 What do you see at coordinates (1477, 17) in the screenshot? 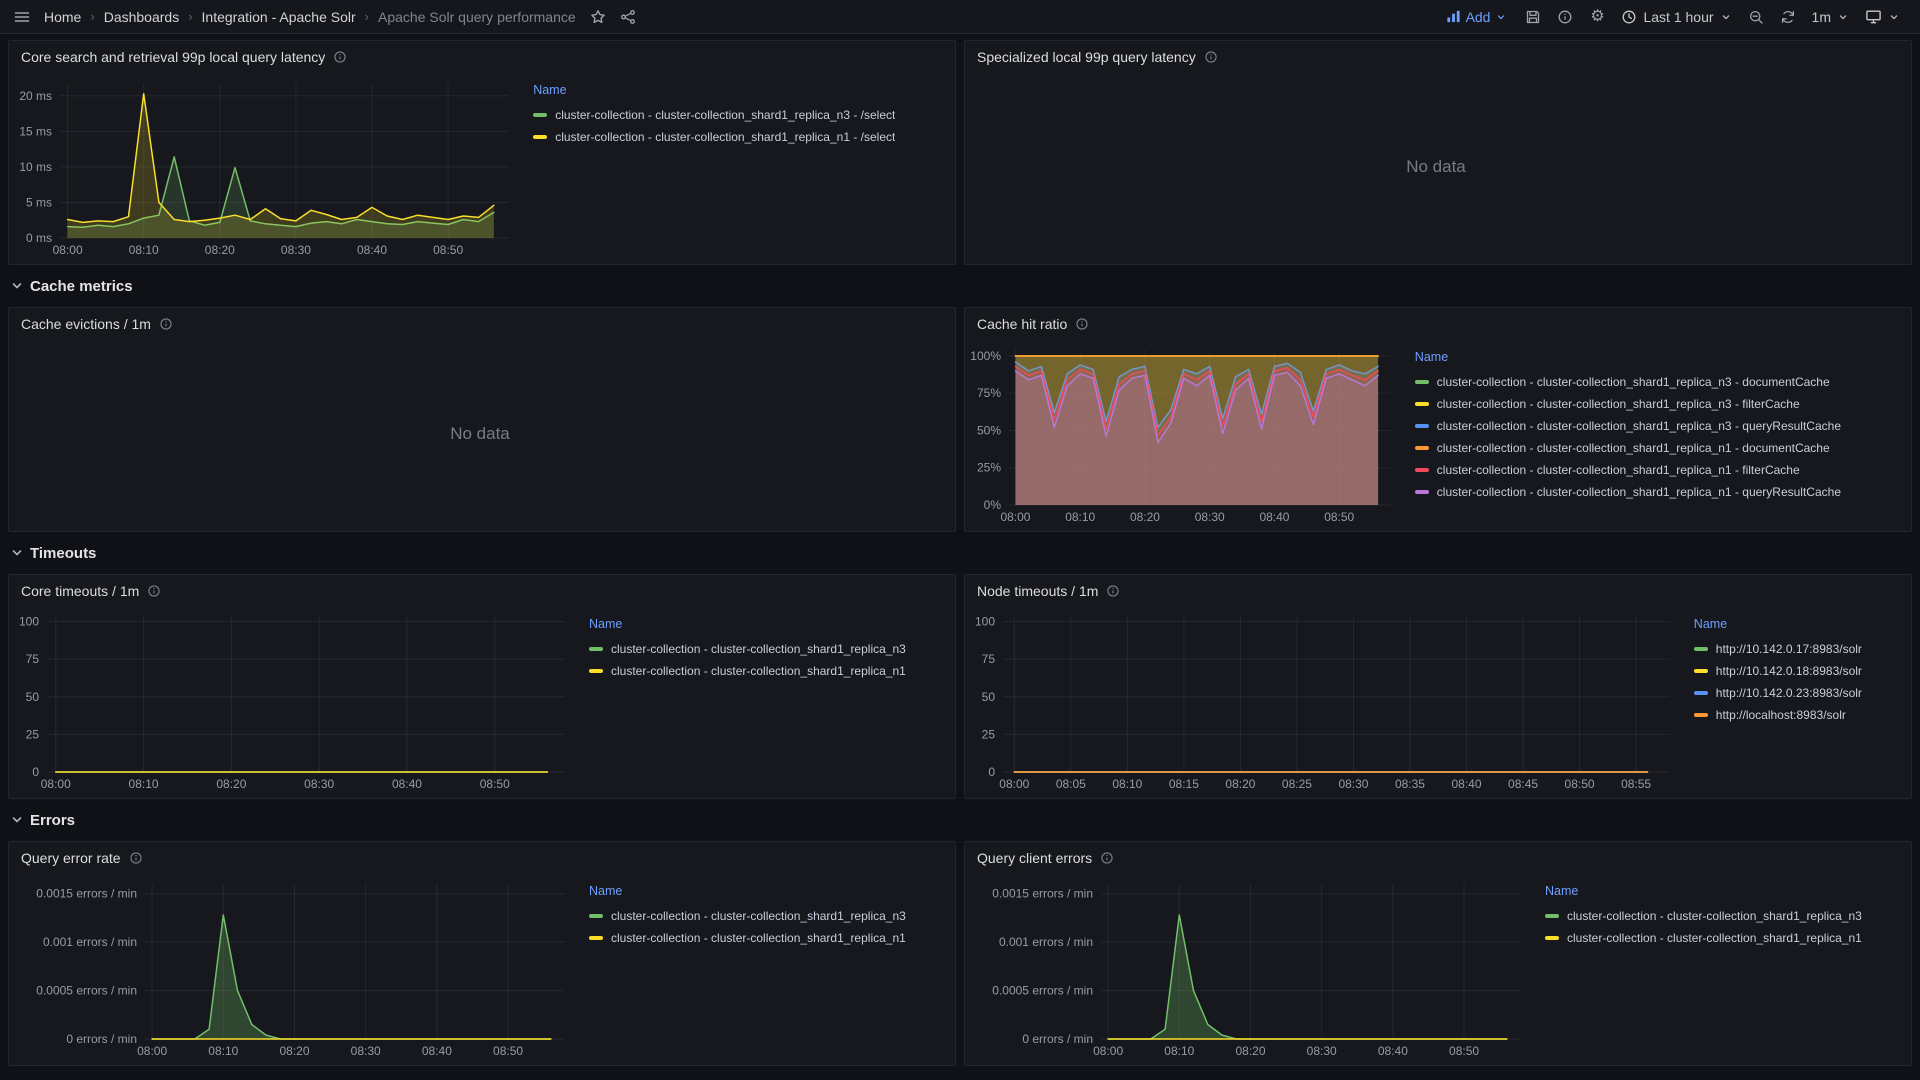
I see `add-panel-button: Add` at bounding box center [1477, 17].